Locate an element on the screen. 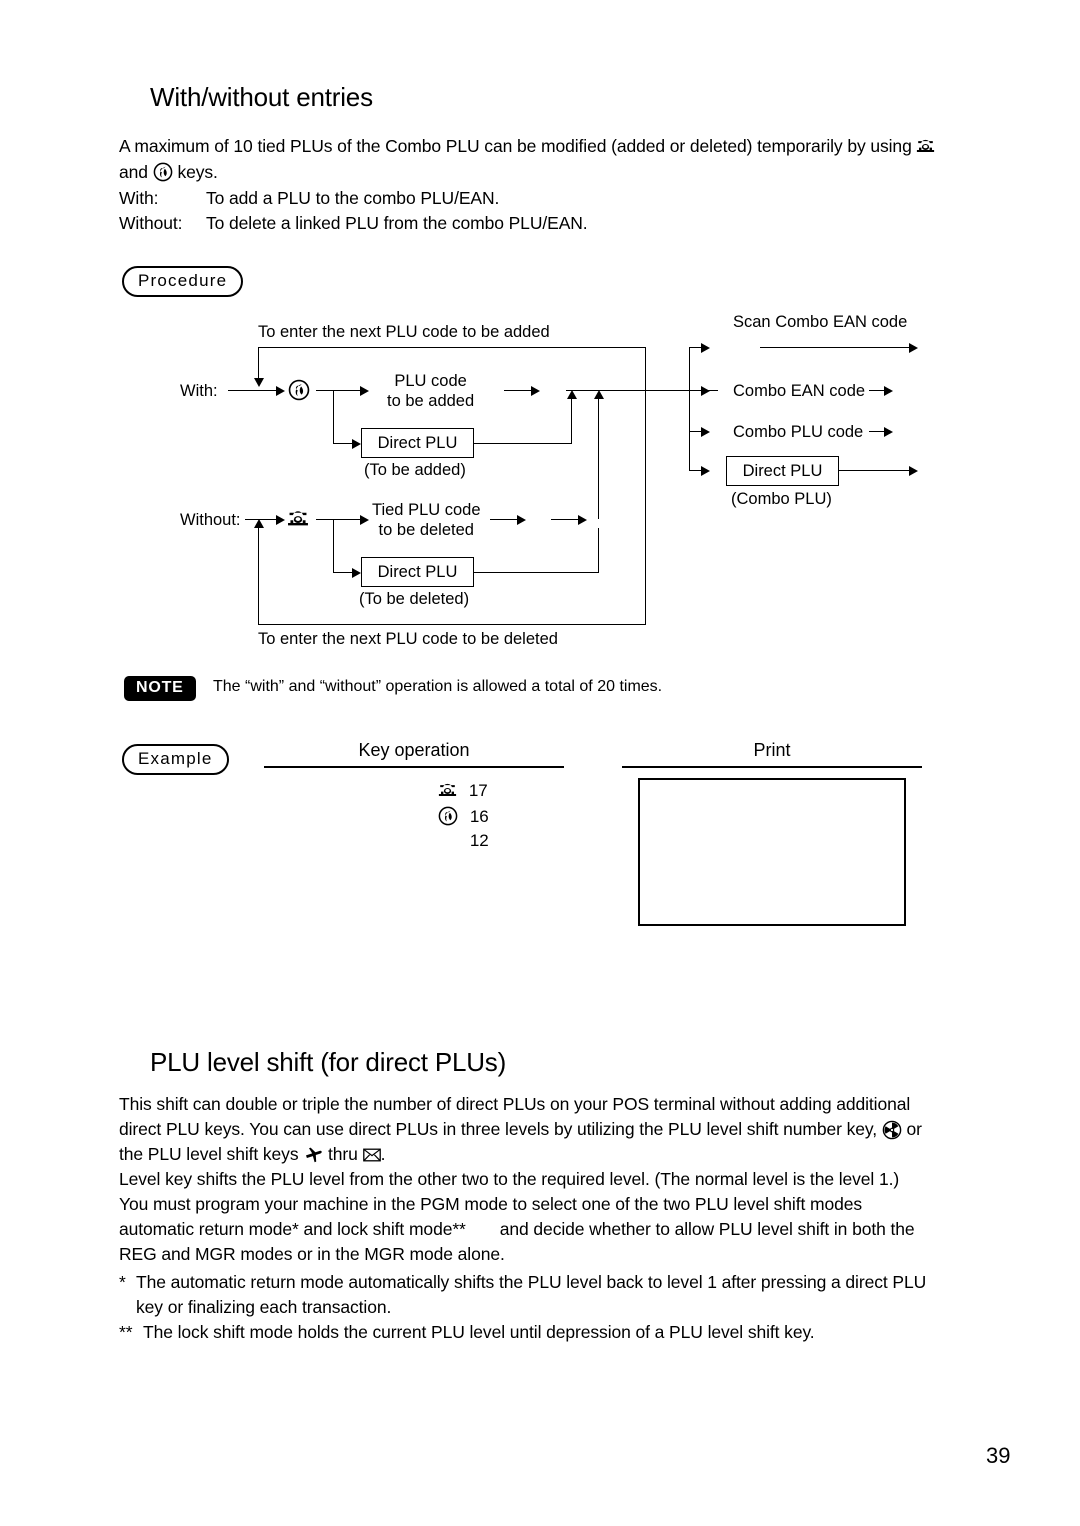 The width and height of the screenshot is (1080, 1526). section-heading-with-without-entries: With/without entries is located at coordinates (261, 97).